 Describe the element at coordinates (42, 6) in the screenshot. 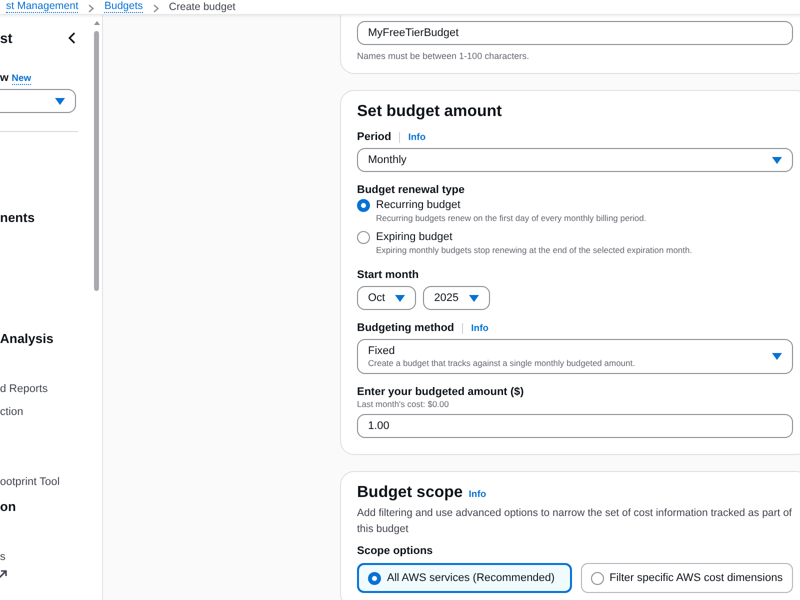

I see `breadcrumb-link: st Management` at that location.